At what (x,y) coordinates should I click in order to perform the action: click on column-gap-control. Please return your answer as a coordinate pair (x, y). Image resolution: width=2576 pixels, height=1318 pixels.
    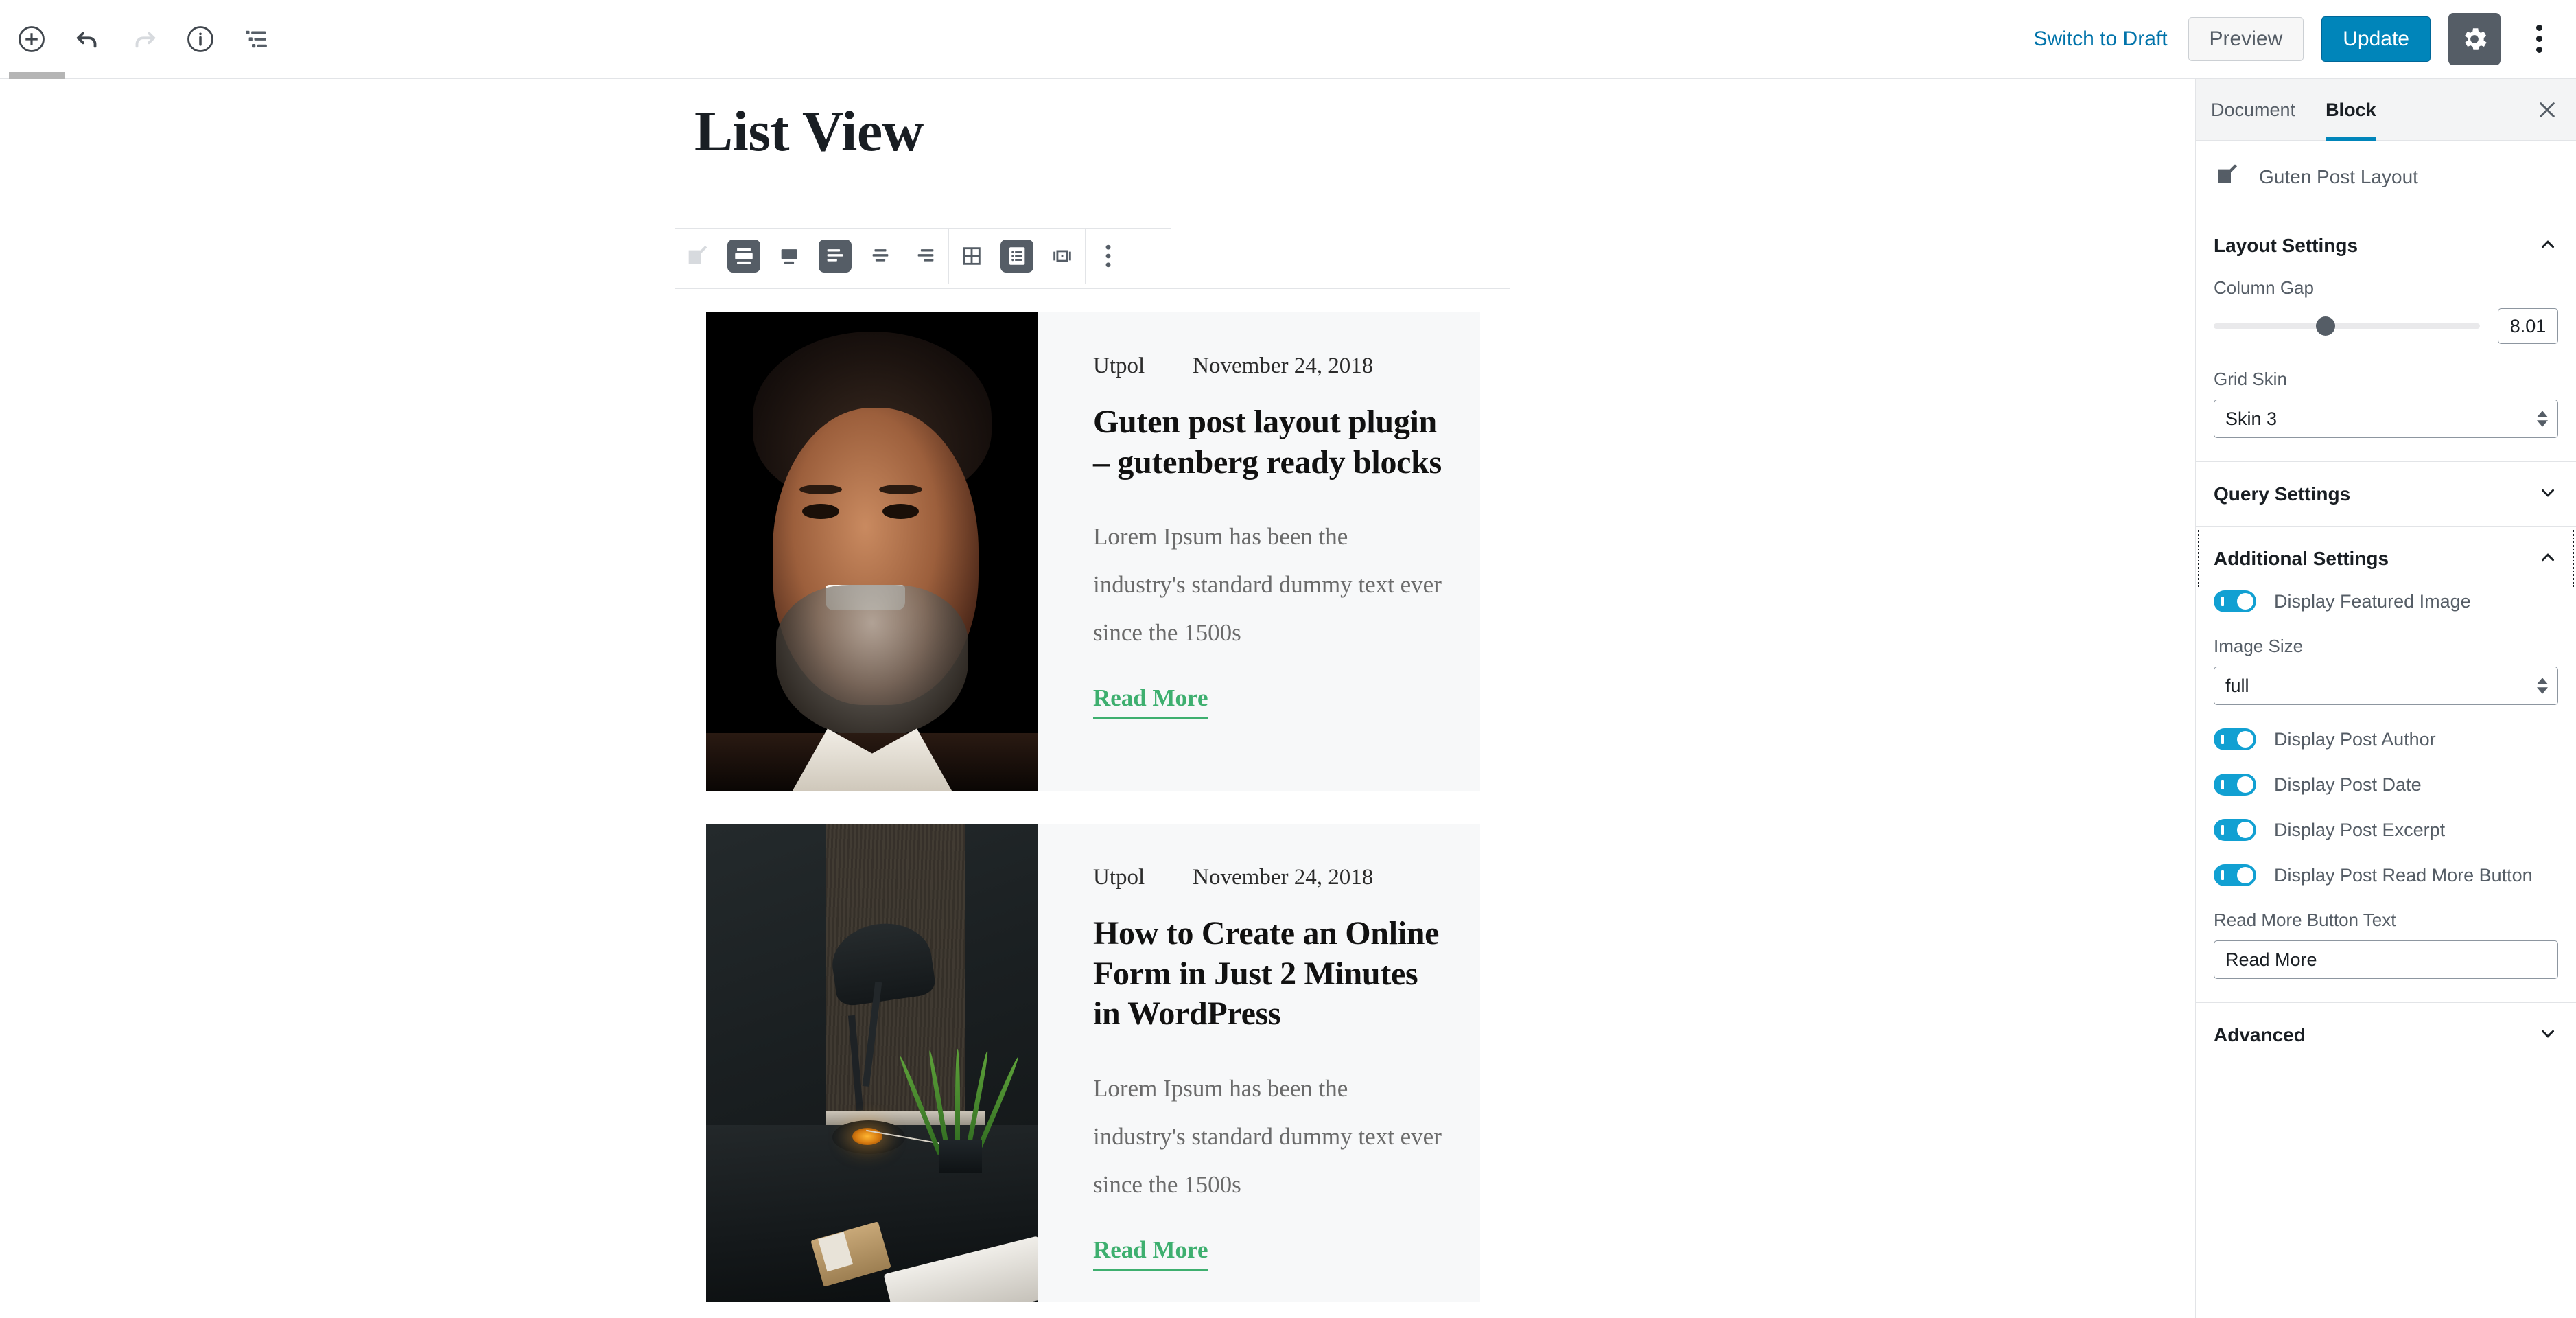
    Looking at the image, I should click on (2386, 326).